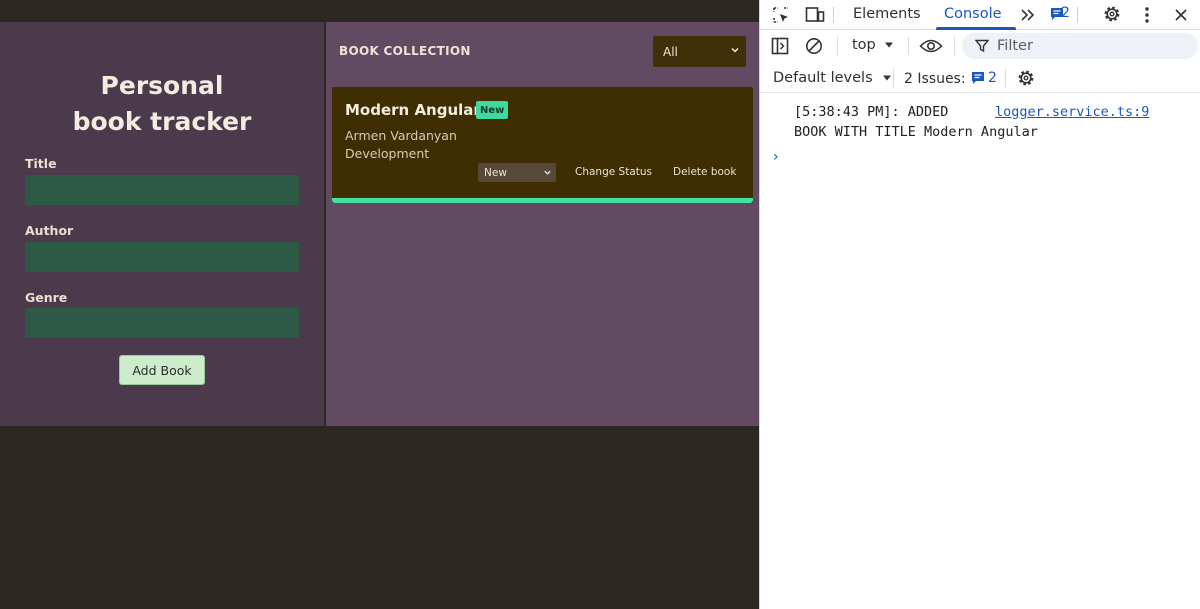 This screenshot has height=609, width=1200. Describe the element at coordinates (49, 230) in the screenshot. I see `author-label: Author` at that location.